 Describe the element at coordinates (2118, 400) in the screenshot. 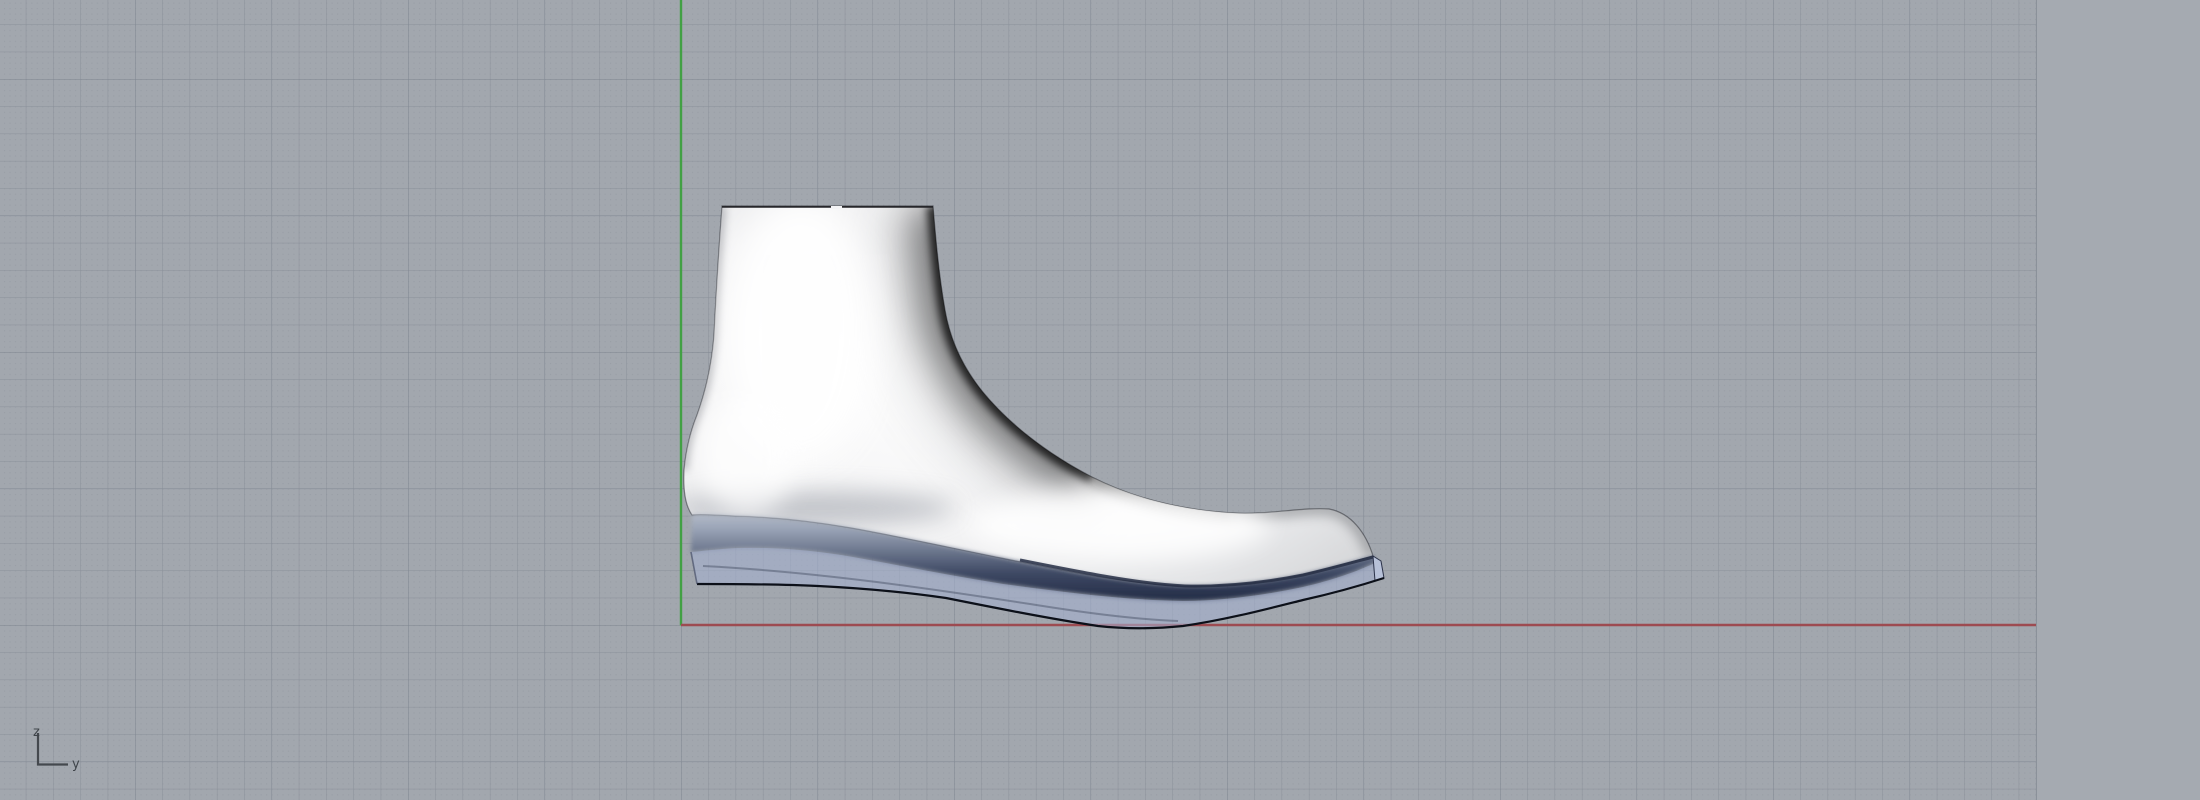

I see `grid-right-margin` at that location.